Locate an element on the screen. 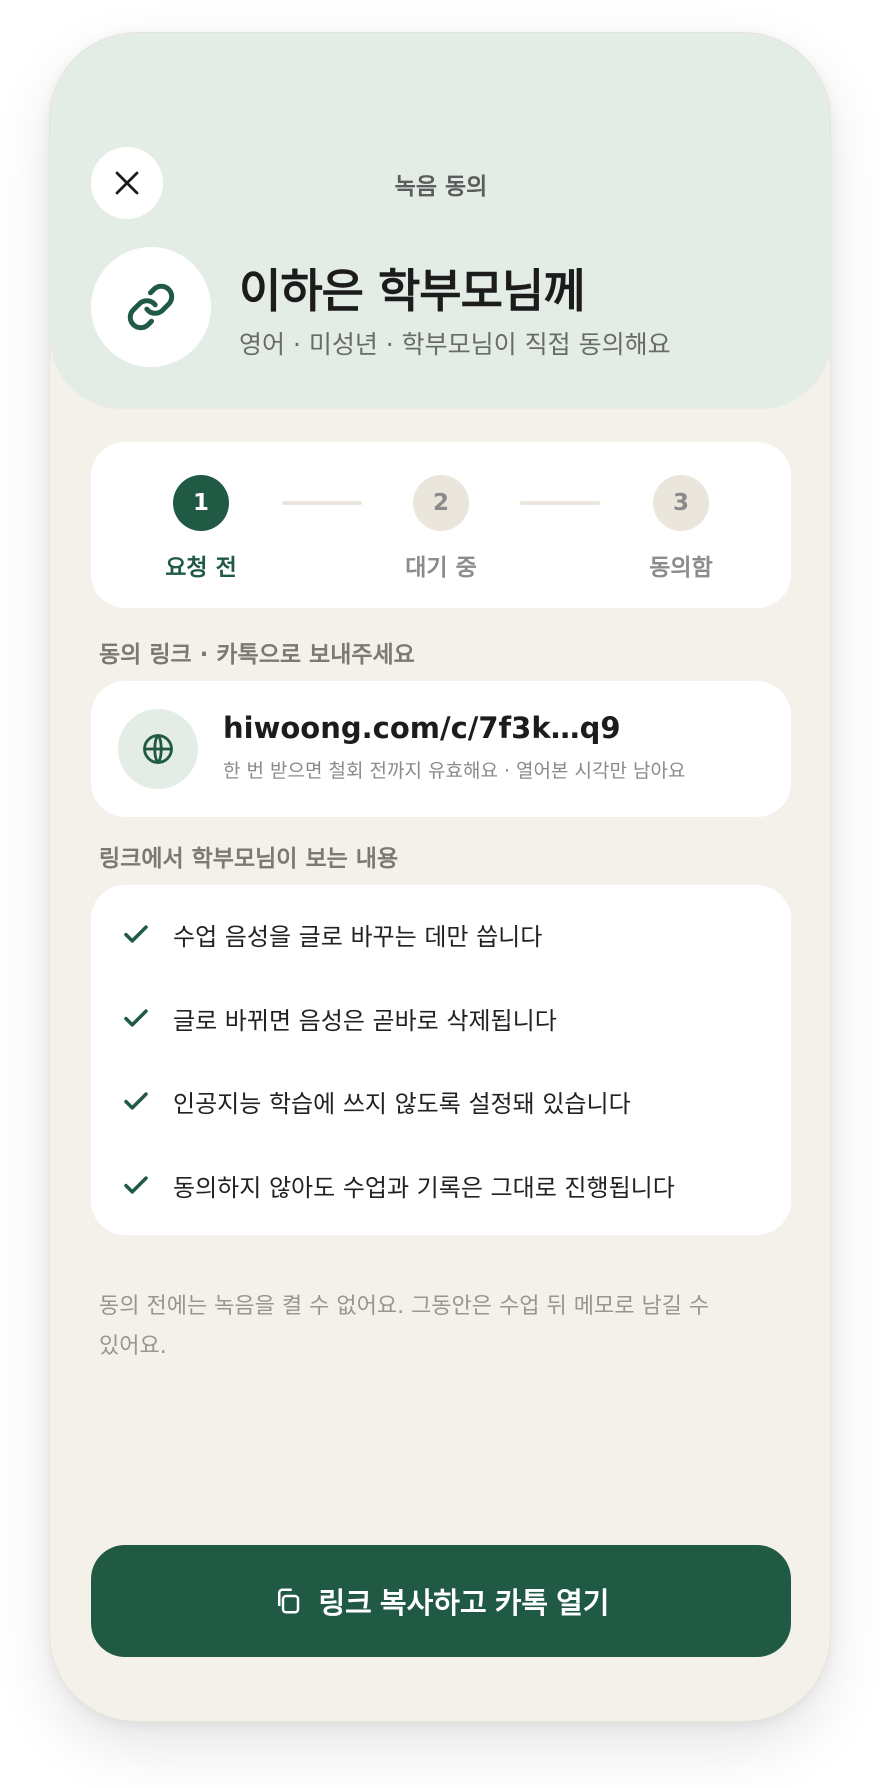 Image resolution: width=880 pixels, height=1788 pixels. globe-icon is located at coordinates (158, 749).